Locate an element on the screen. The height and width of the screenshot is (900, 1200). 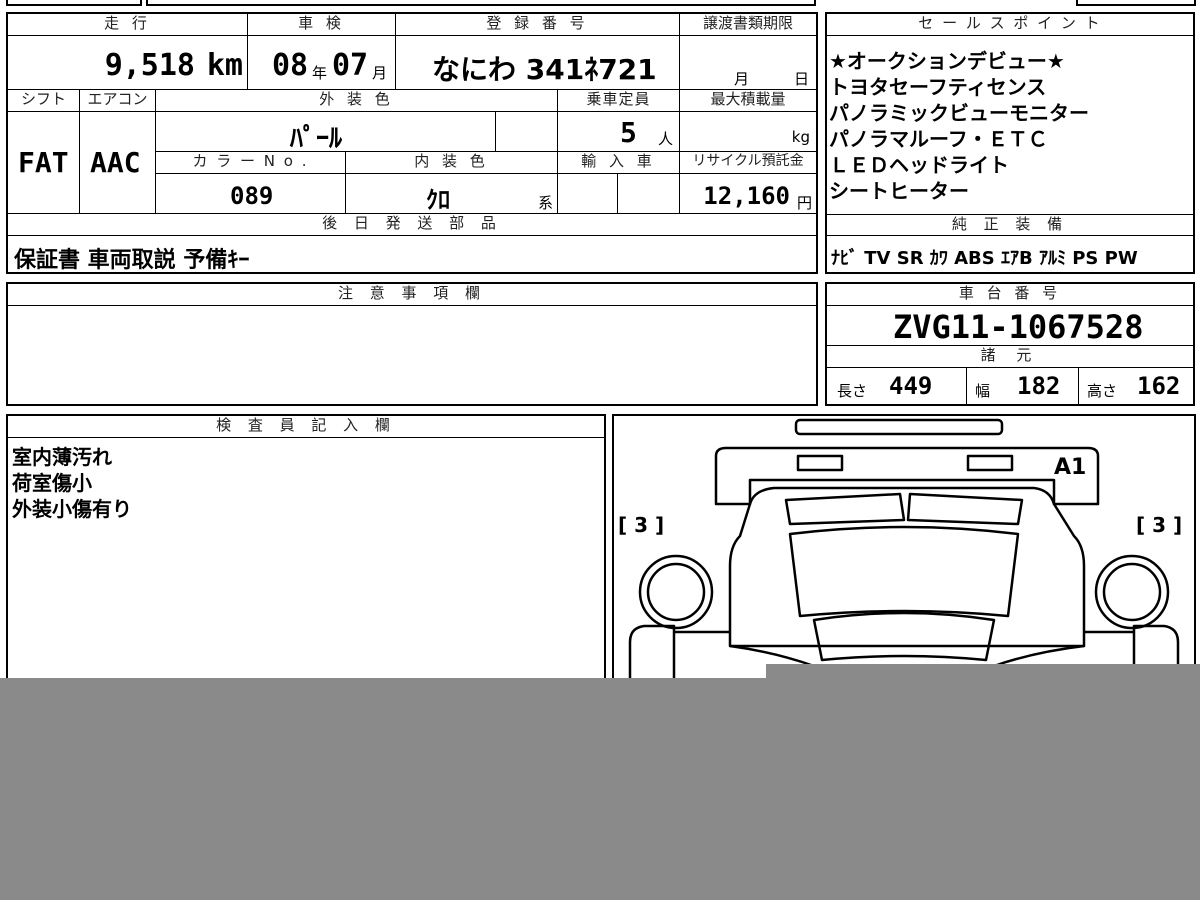
exterior-header: 外 装 色 is located at coordinates (357, 101).